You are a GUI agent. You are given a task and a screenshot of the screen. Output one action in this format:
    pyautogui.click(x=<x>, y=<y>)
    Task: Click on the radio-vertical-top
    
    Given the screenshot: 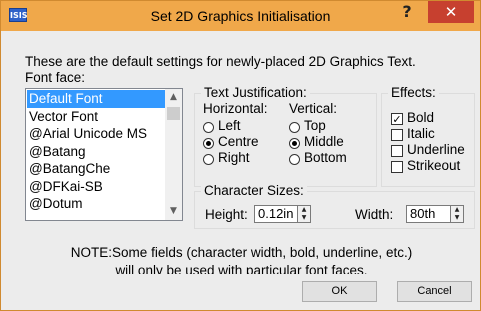 What is the action you would take?
    pyautogui.click(x=294, y=127)
    